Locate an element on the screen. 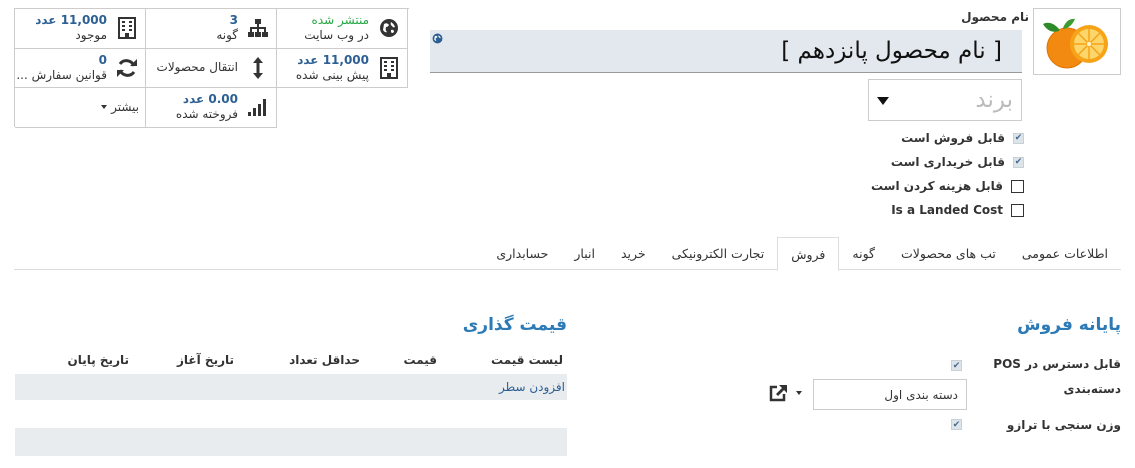 The width and height of the screenshot is (1135, 468). purchase-ok-label: قابل خریداری است is located at coordinates (947, 162).